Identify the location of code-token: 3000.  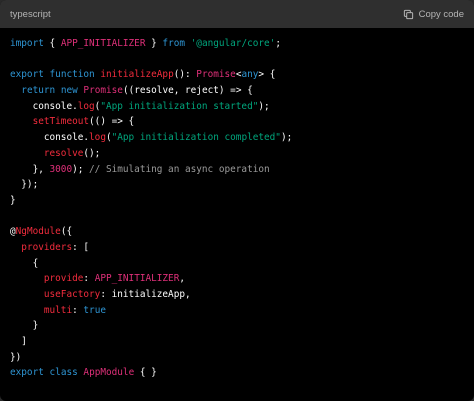
(61, 169).